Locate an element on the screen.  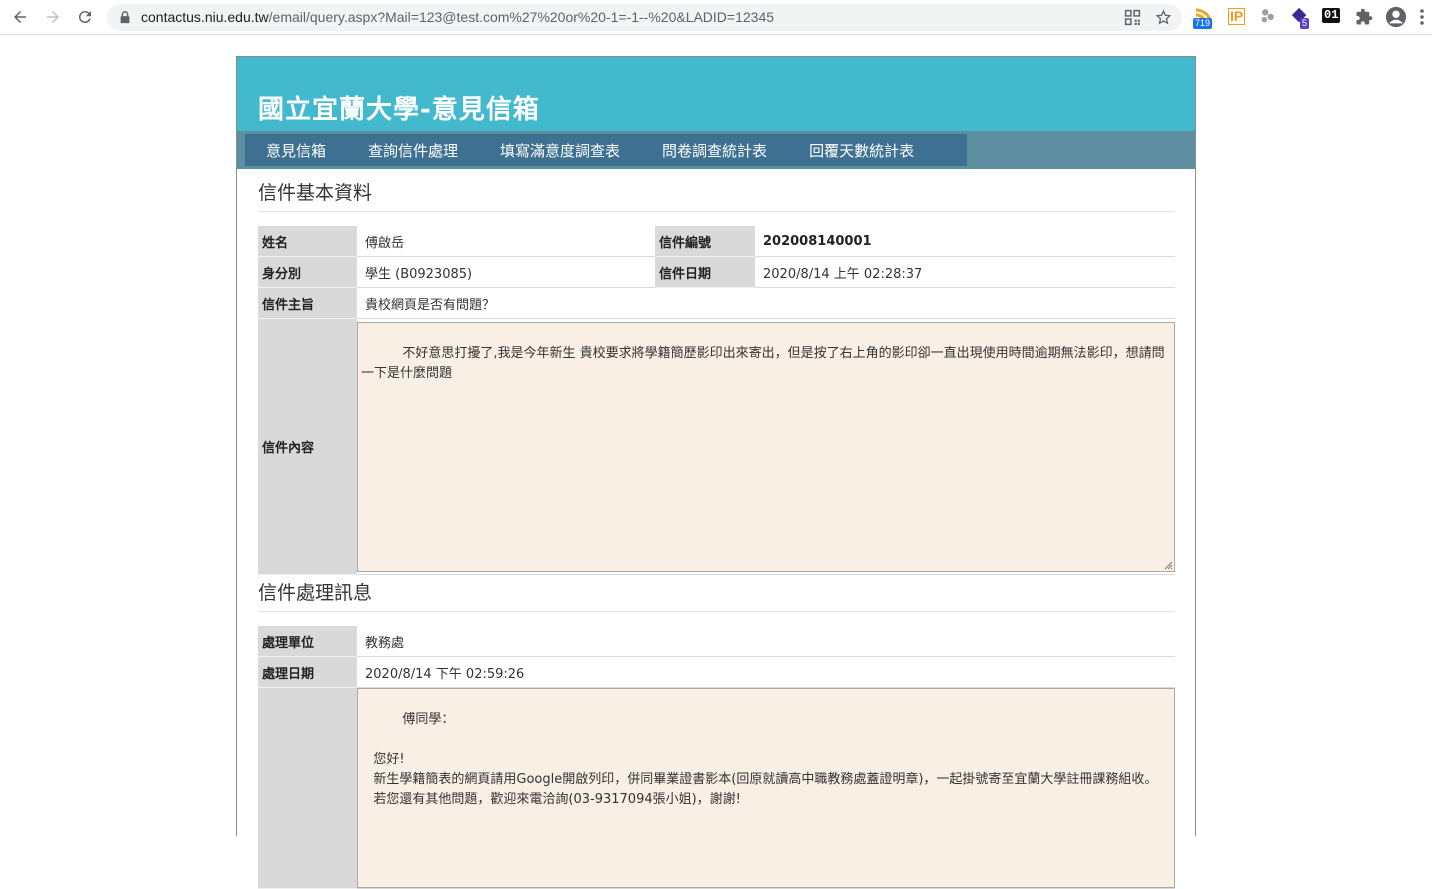
puzzle-icon is located at coordinates (1364, 16).